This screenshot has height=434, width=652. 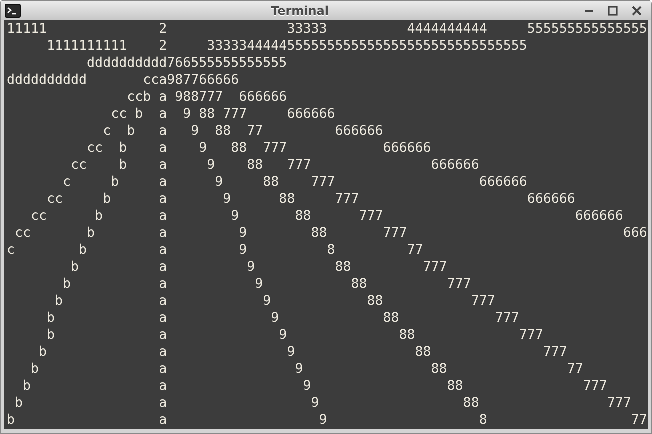 What do you see at coordinates (295, 182) in the screenshot?
I see `terminal-line: c b a 9 88 777 666666` at bounding box center [295, 182].